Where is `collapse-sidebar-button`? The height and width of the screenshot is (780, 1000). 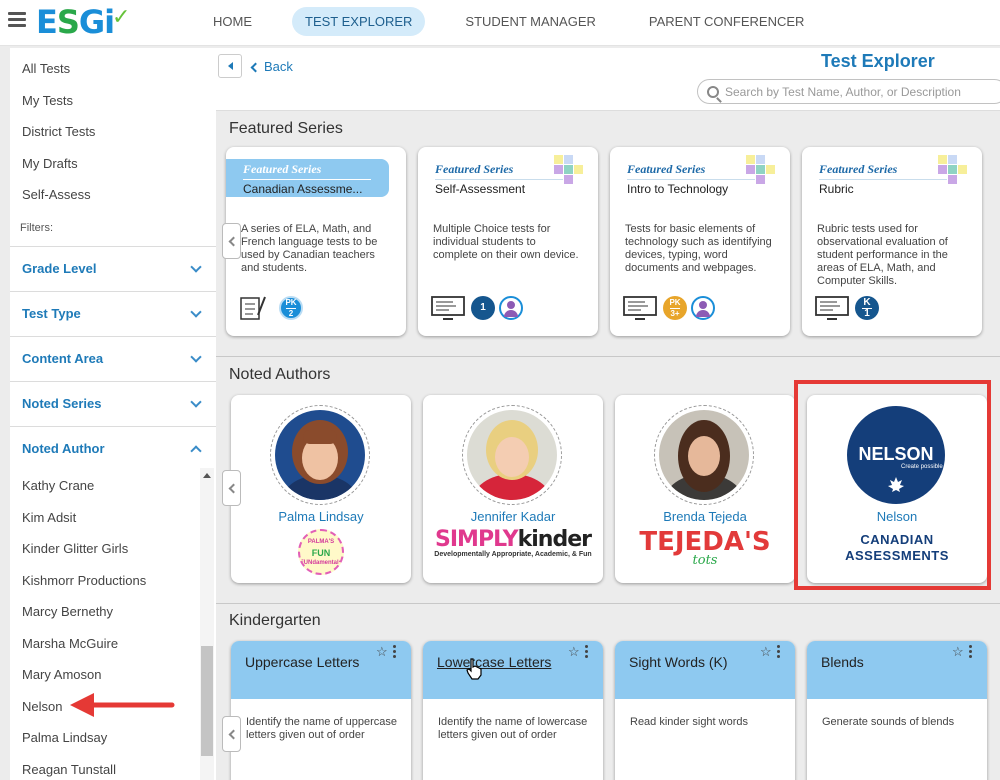
collapse-sidebar-button is located at coordinates (230, 66).